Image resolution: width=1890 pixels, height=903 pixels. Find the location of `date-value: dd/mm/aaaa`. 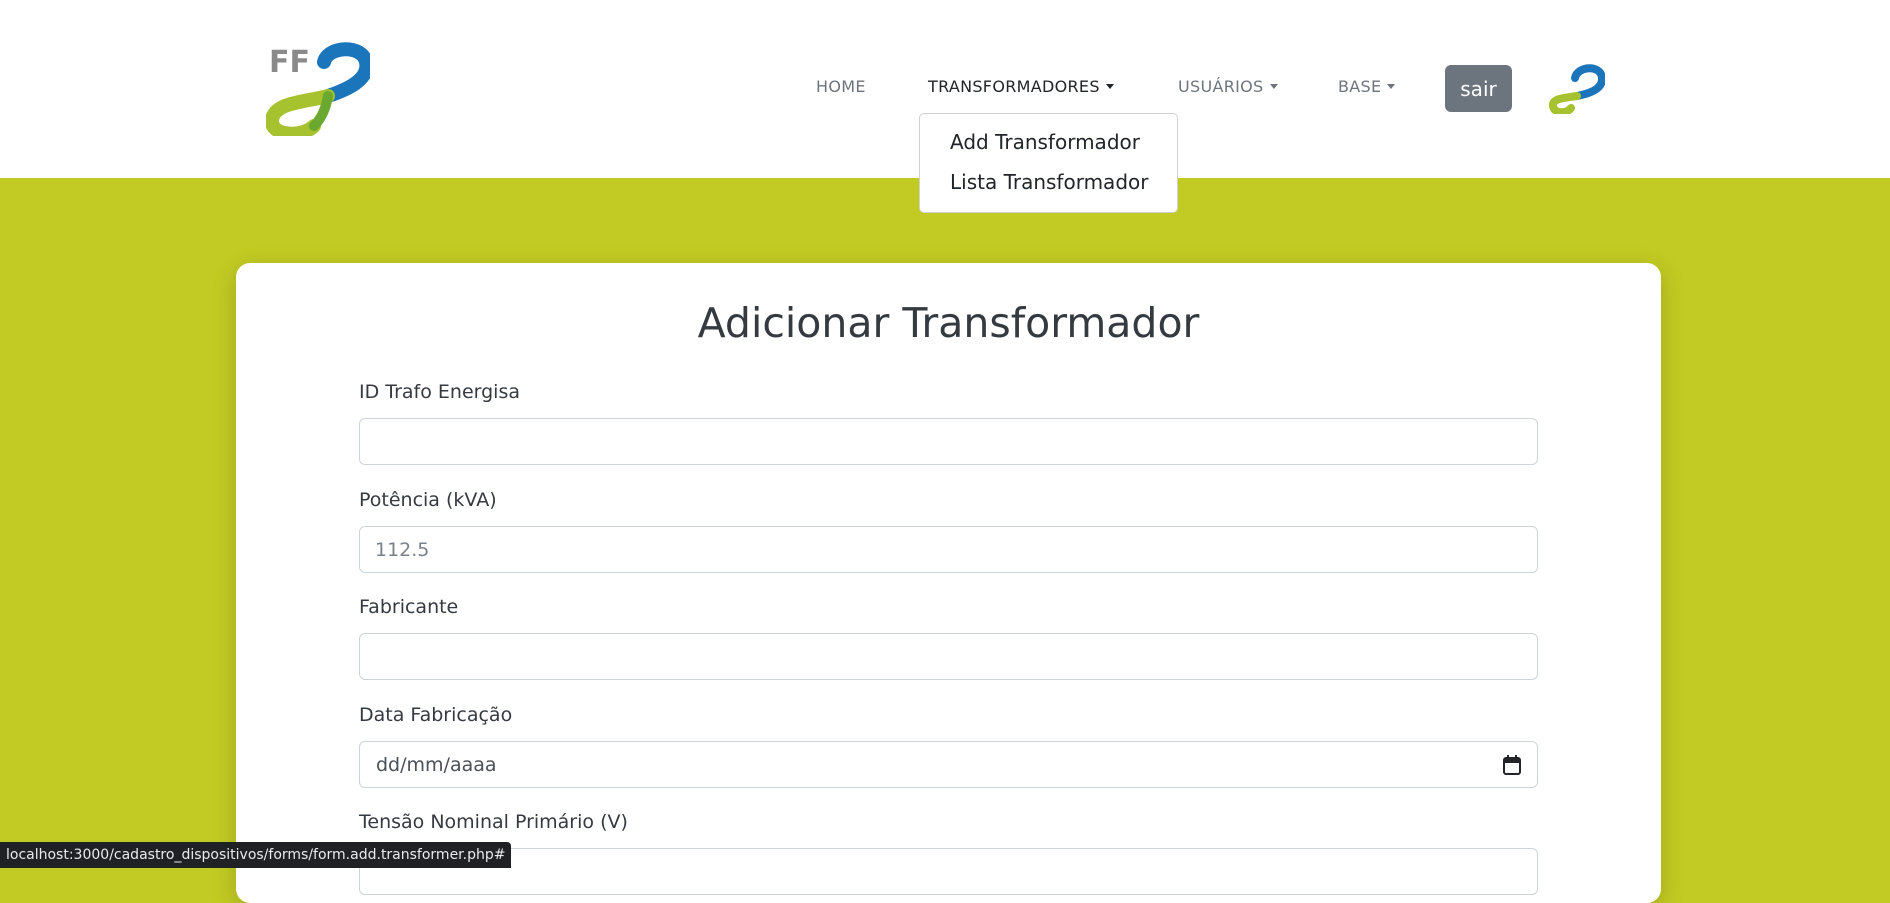

date-value: dd/mm/aaaa is located at coordinates (436, 765).